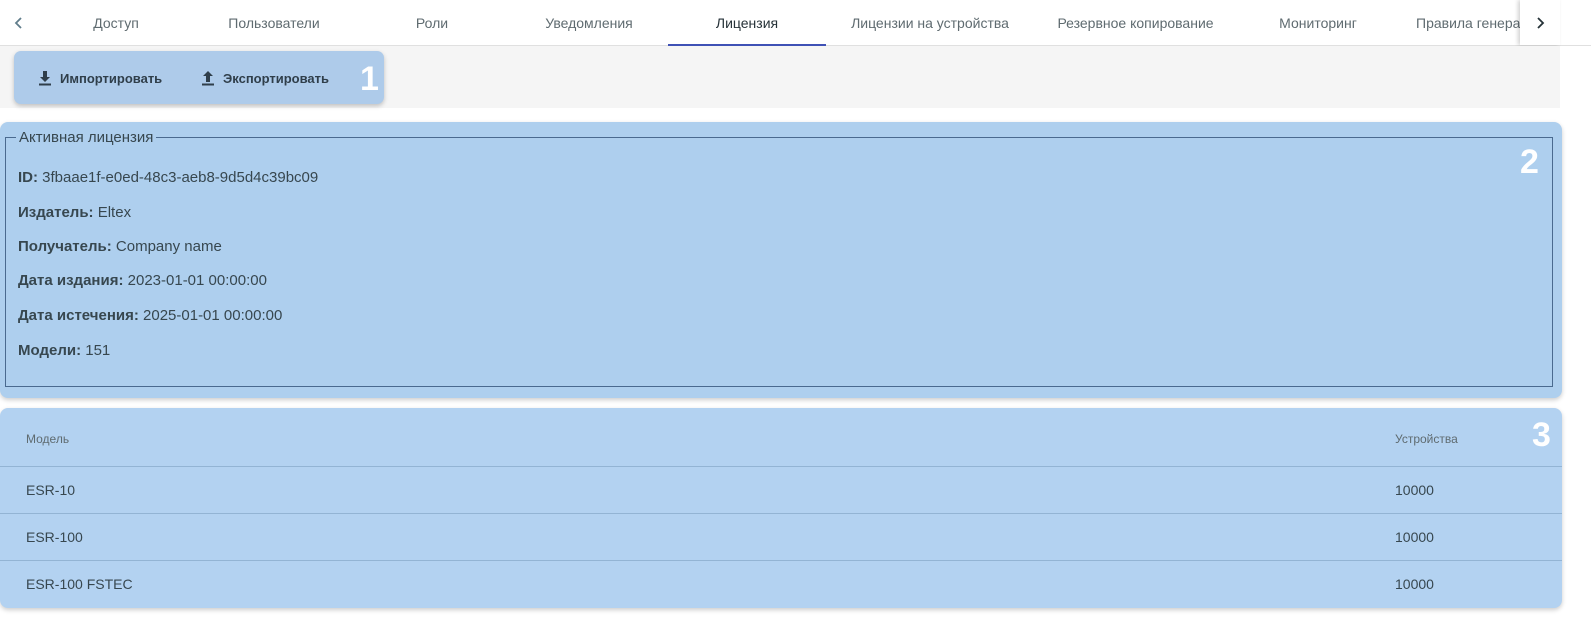 This screenshot has height=618, width=1591. Describe the element at coordinates (28, 177) in the screenshot. I see `license-id-label: ID:` at that location.